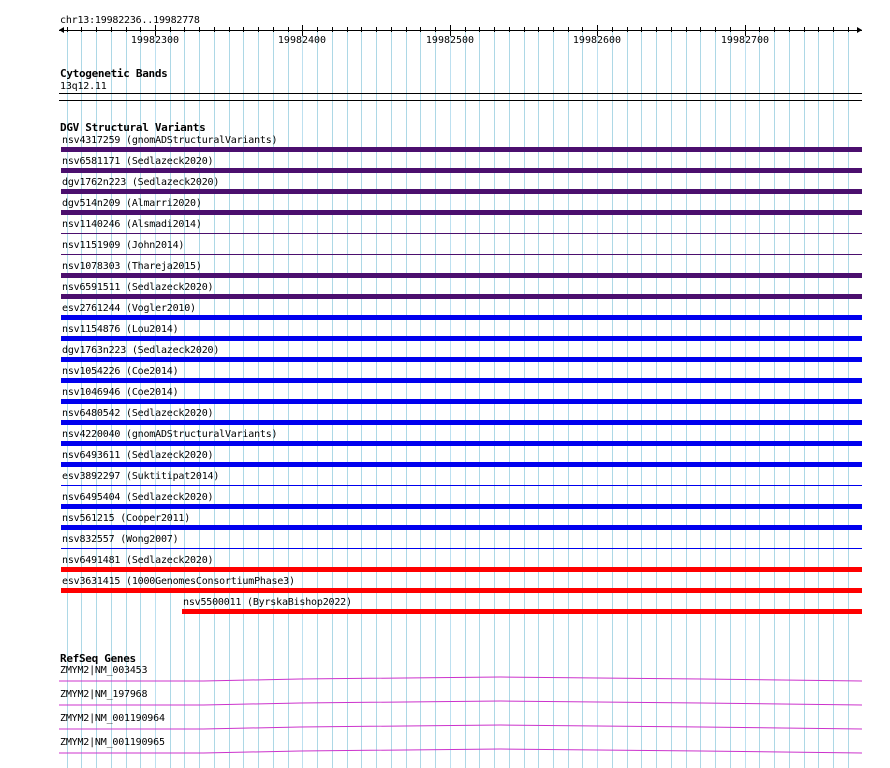  Describe the element at coordinates (83, 86) in the screenshot. I see `cytoband-label: 13q12.11` at that location.